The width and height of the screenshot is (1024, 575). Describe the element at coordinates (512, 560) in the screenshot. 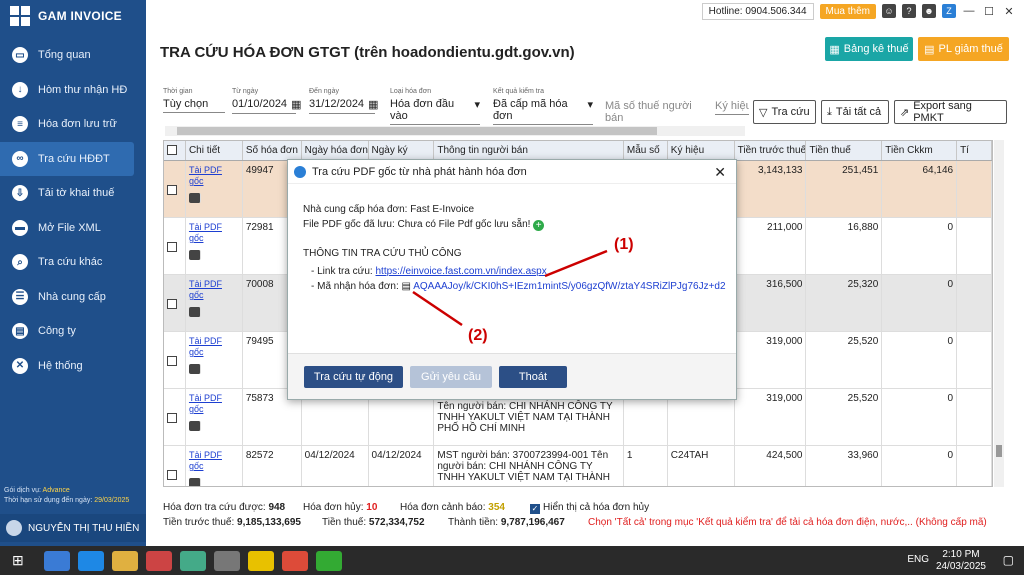

I see `windows-taskbar: ⊞ ENG 2:10 PM 24/03/2025 ▢` at that location.